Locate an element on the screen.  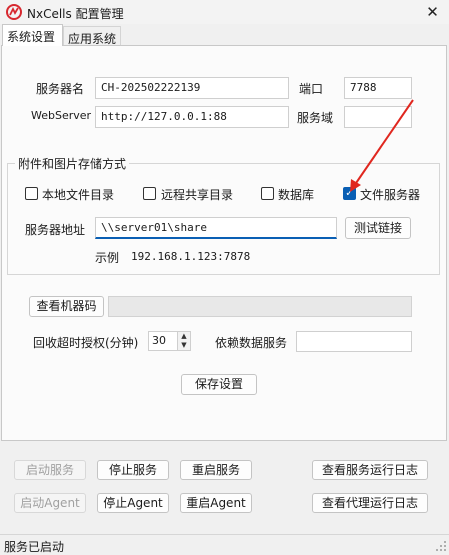
close-button: ✕ is located at coordinates (432, 12).